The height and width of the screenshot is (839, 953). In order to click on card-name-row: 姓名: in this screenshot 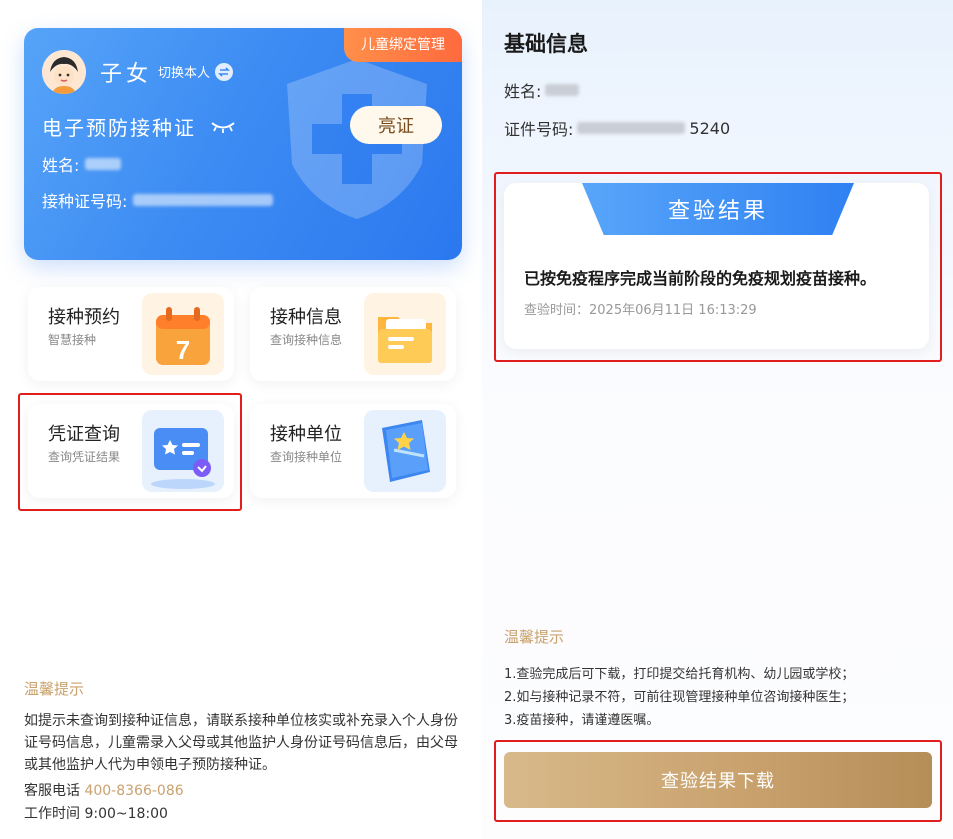, I will do `click(82, 164)`.